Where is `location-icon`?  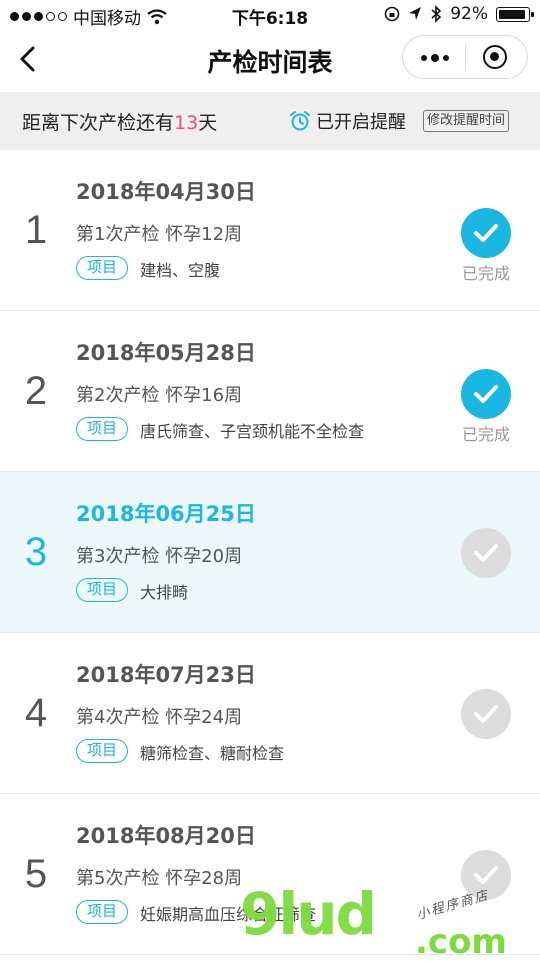
location-icon is located at coordinates (415, 13).